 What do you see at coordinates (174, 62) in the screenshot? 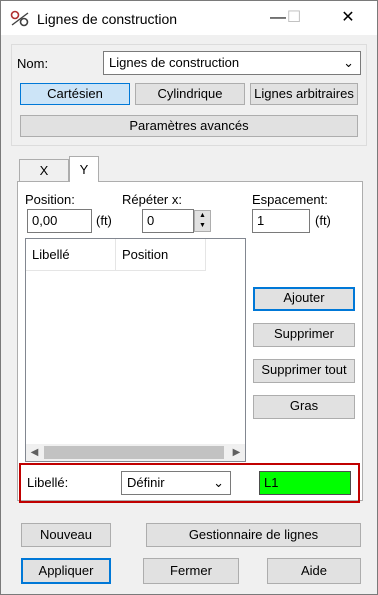
I see `name-dropdown-value: Lignes de construction` at bounding box center [174, 62].